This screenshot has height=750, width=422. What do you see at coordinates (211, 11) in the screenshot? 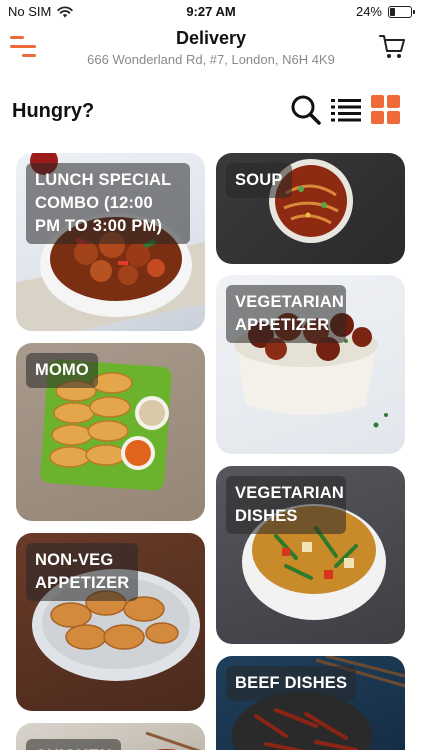
I see `status-bar: No SIM 9:27 AM 24%` at bounding box center [211, 11].